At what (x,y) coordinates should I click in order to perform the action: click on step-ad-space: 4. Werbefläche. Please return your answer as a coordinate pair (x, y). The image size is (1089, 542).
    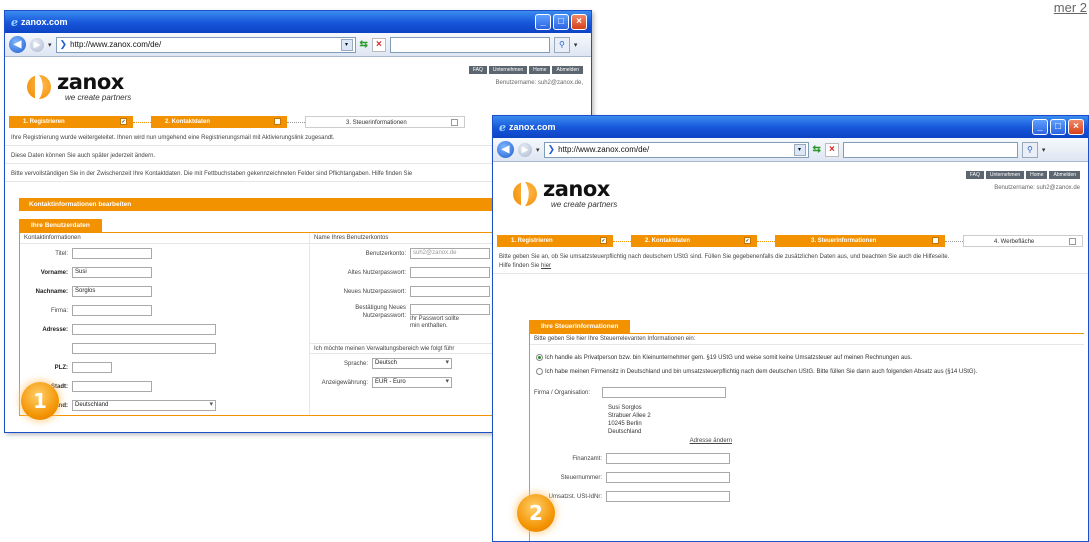
    Looking at the image, I should click on (1023, 241).